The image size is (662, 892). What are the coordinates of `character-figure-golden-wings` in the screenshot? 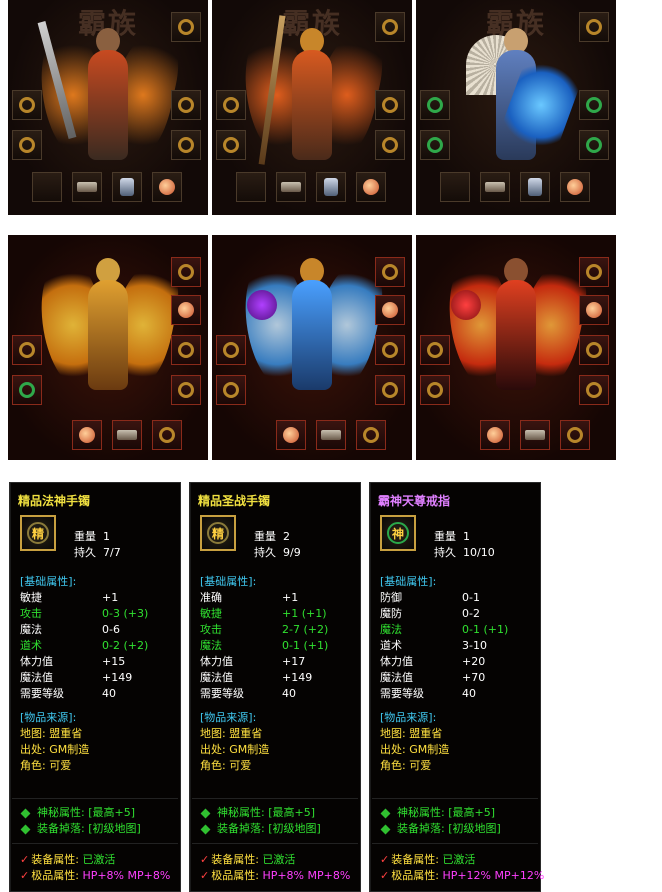 It's located at (108, 335).